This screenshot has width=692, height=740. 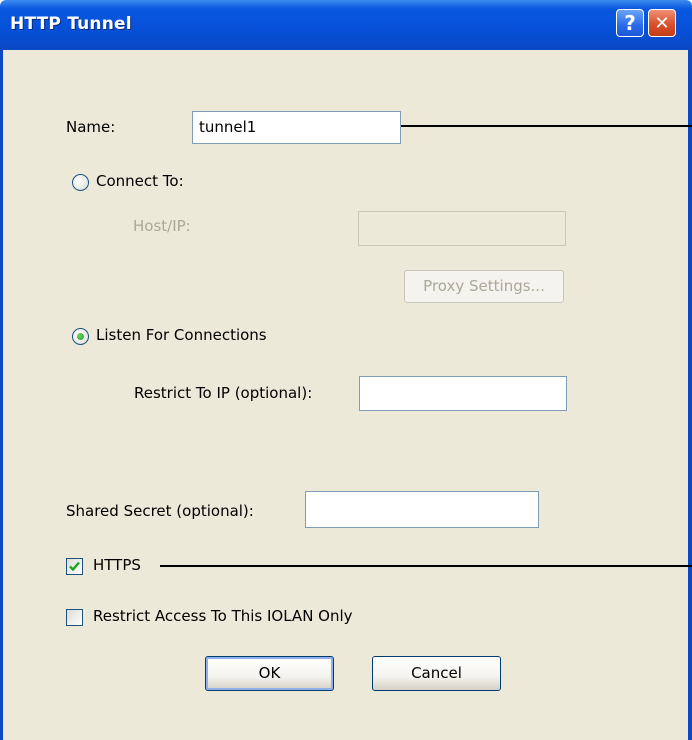 I want to click on close-button: ✕, so click(x=662, y=23).